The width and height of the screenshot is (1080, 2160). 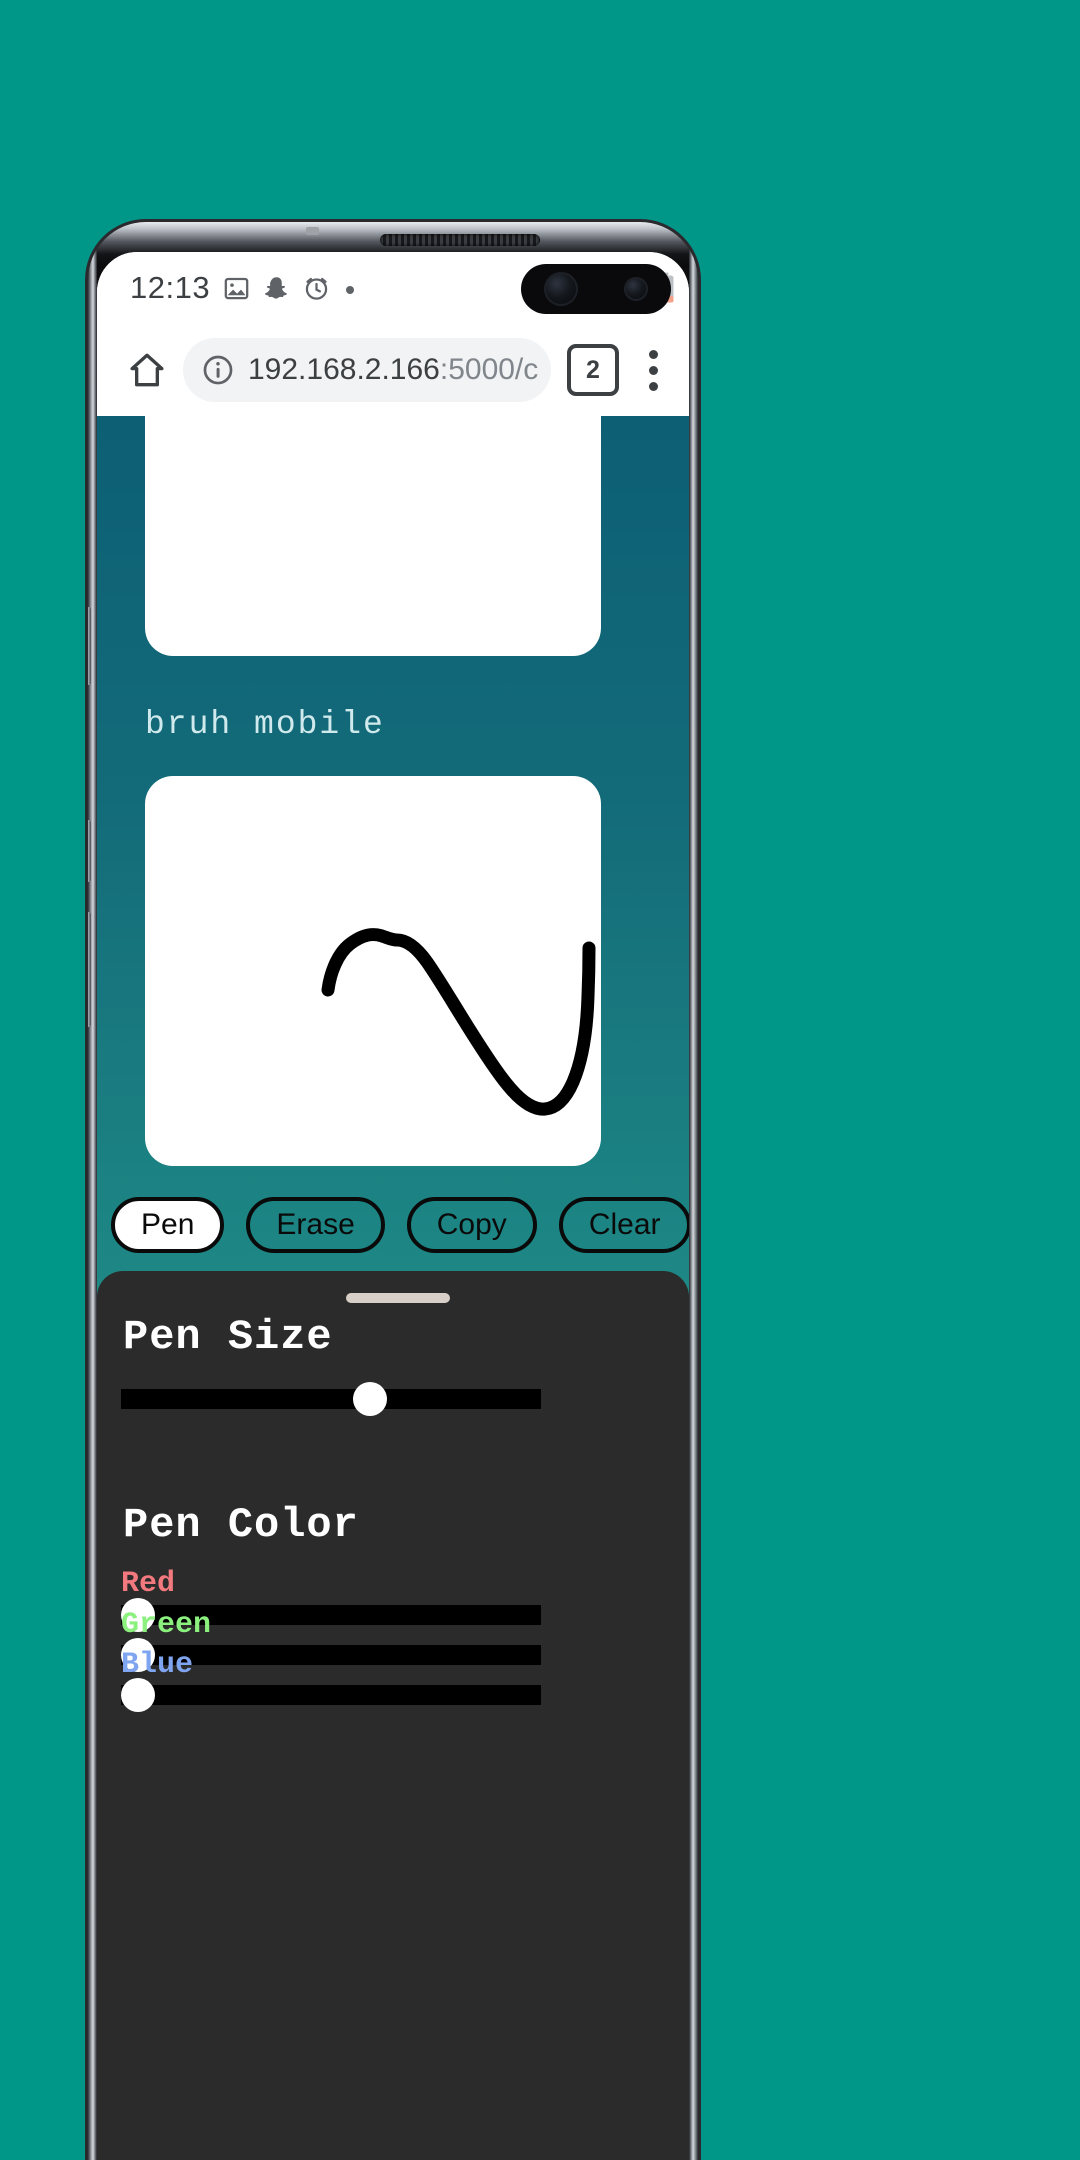 I want to click on status-bar-left: 12:13, so click(x=243, y=288).